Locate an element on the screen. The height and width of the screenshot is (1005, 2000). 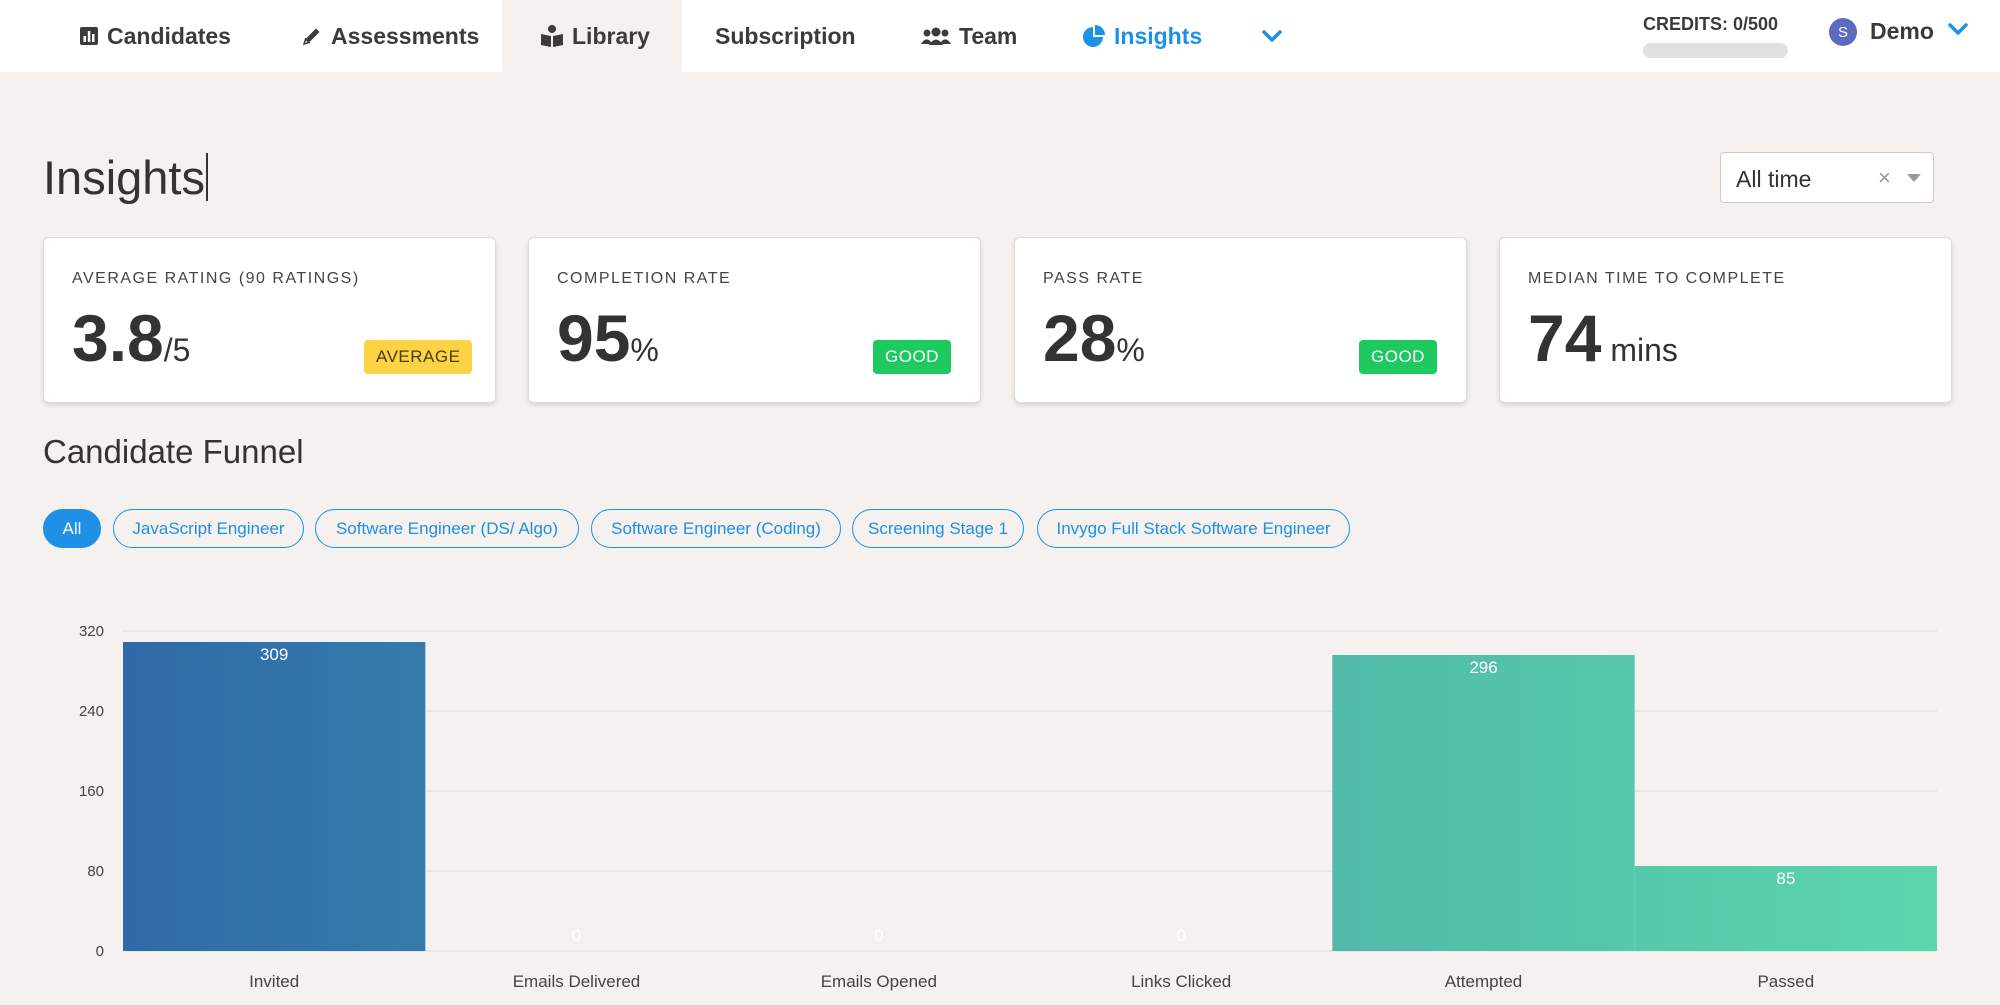
nav-assessments: Assessments is located at coordinates (390, 36).